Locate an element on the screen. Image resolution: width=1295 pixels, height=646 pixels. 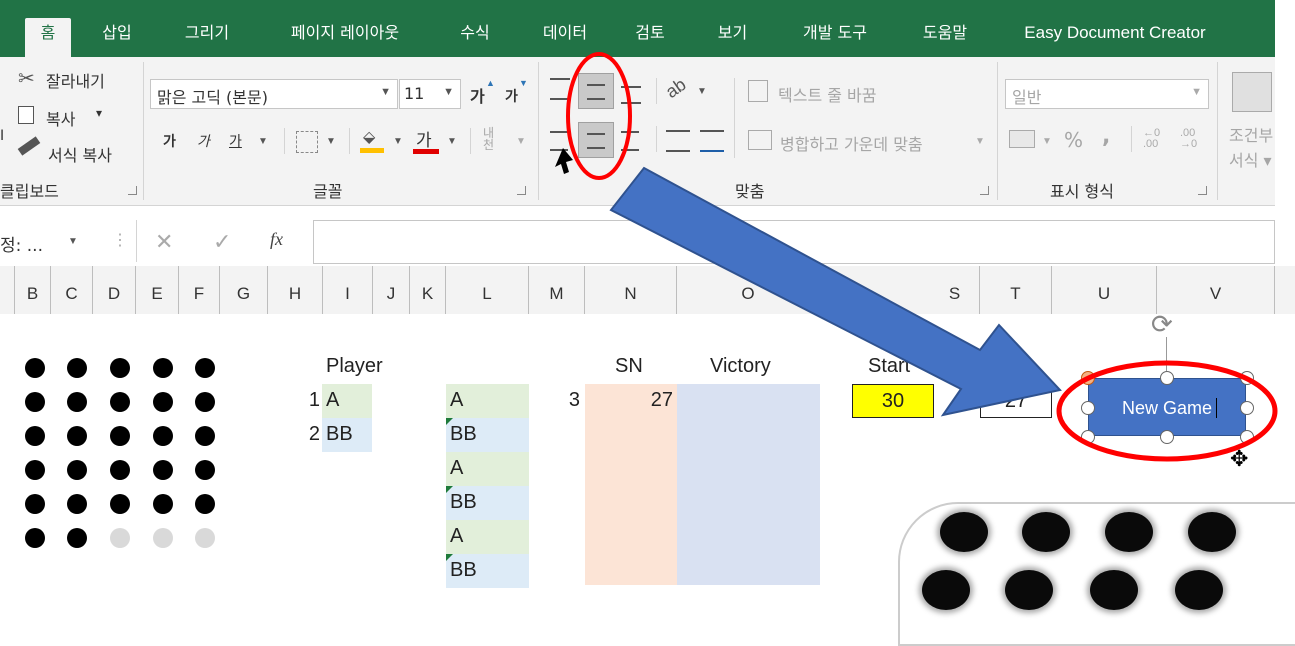
highlight-ellipse-button is located at coordinates (1167, 411).